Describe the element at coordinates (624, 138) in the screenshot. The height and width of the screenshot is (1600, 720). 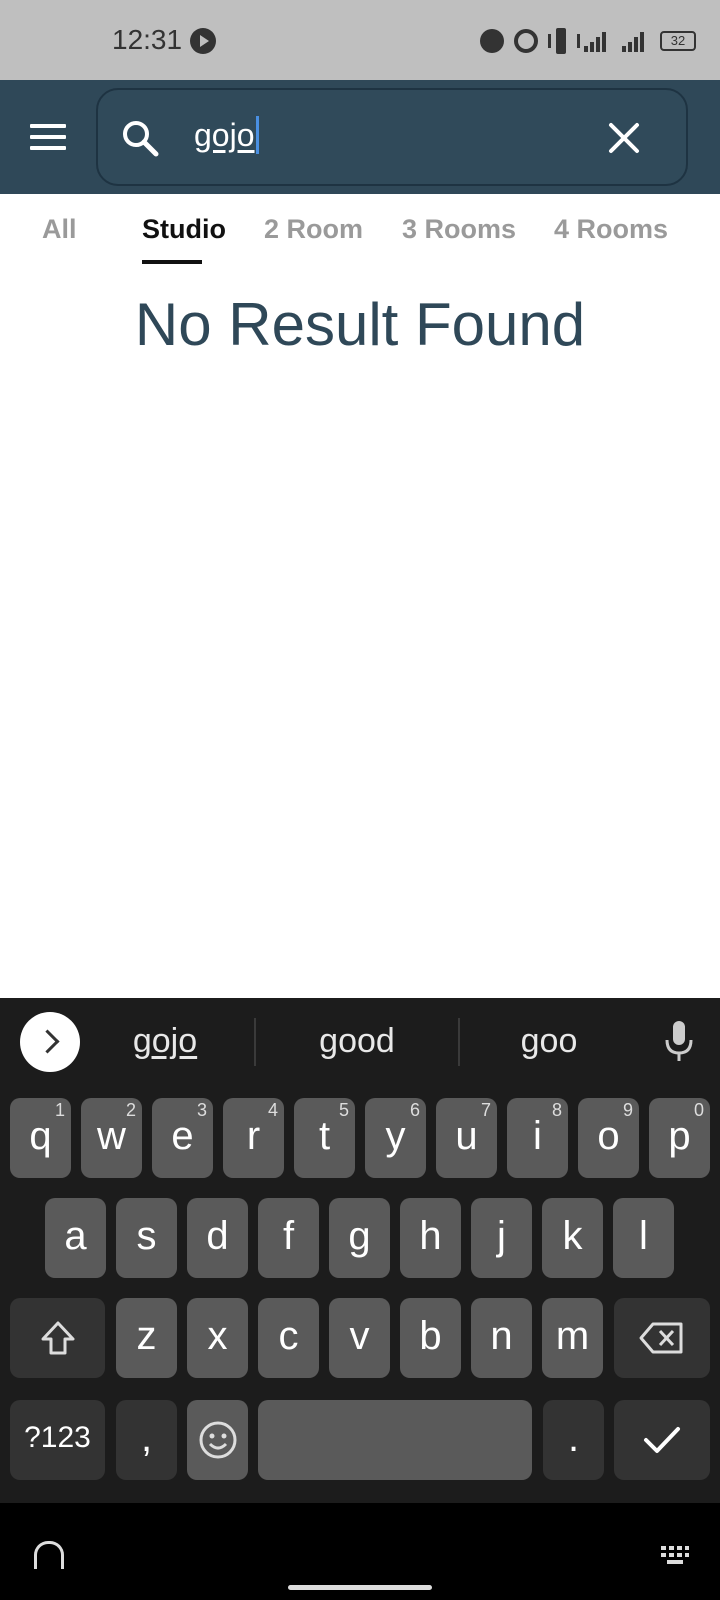
I see `clear-search-icon` at that location.